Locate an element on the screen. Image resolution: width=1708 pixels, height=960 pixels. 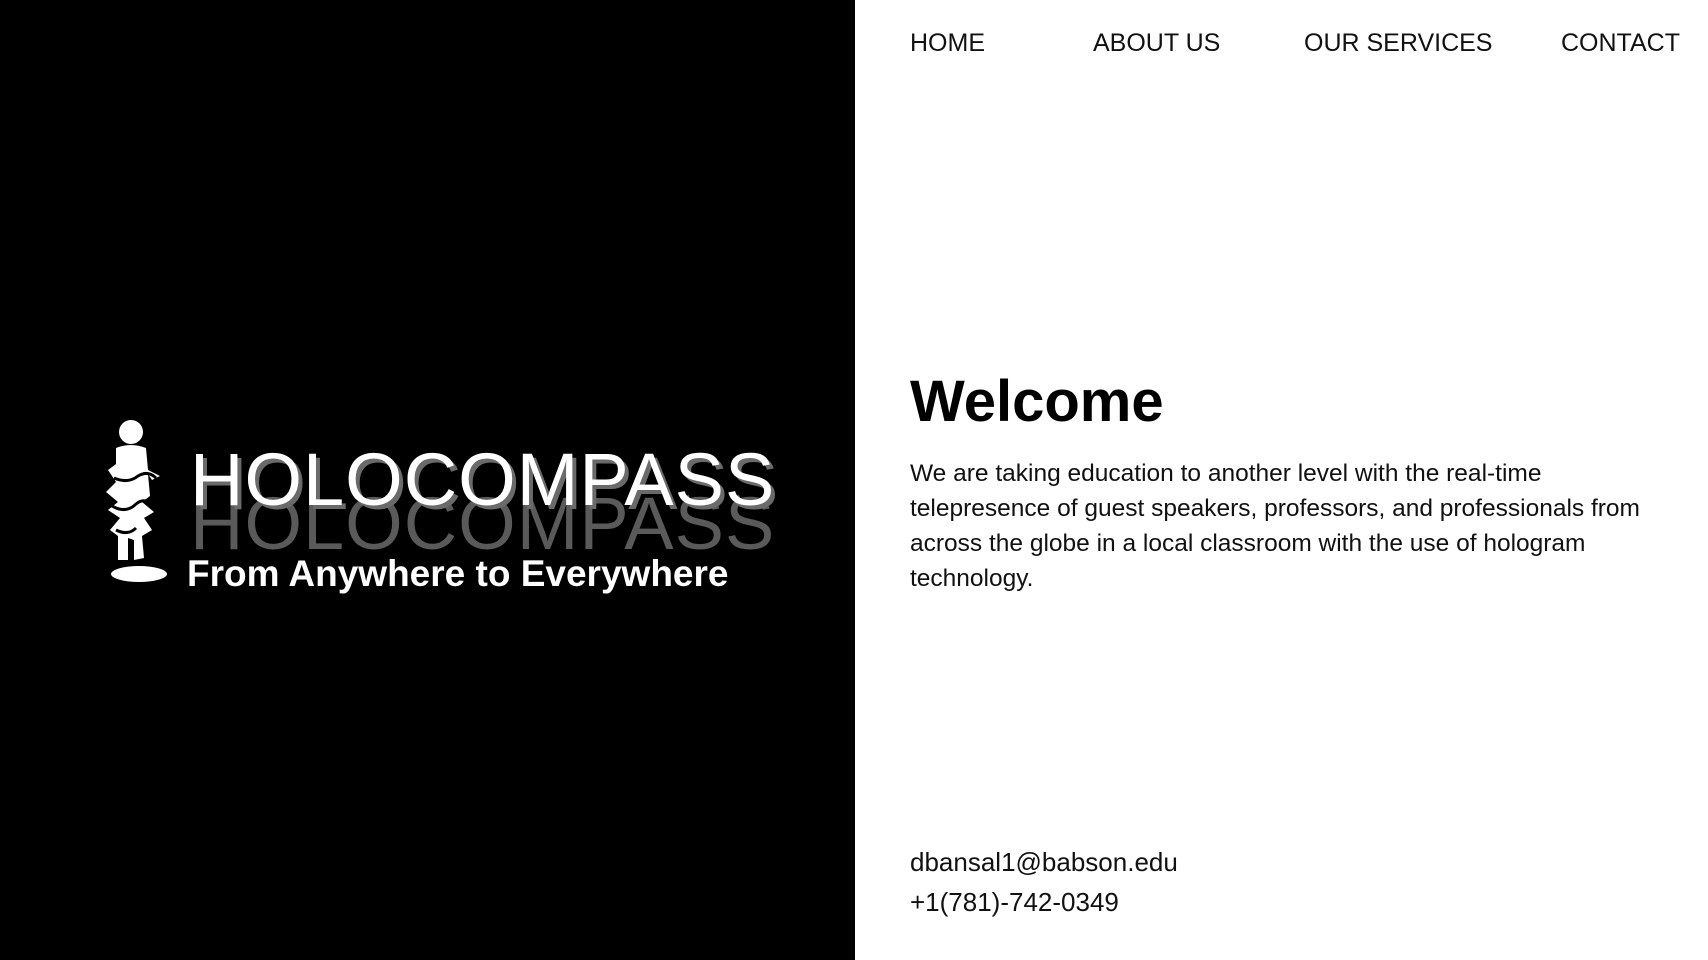
brand-name: HOLOCOMPASS is located at coordinates (483, 479).